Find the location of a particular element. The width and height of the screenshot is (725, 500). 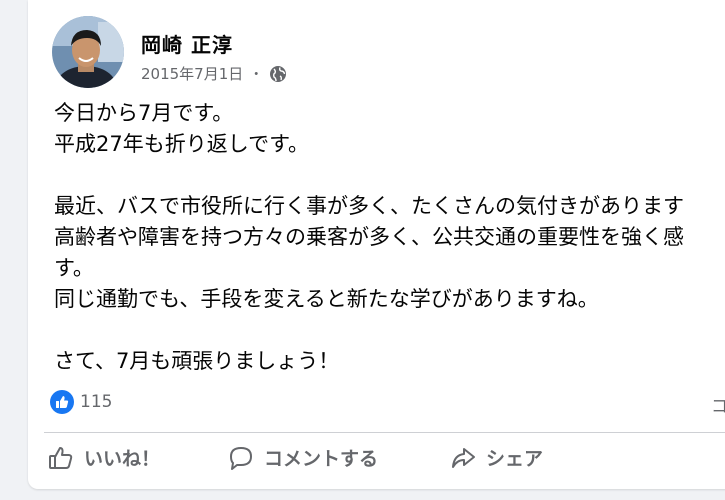

reaction-summary: 115 is located at coordinates (81, 402).